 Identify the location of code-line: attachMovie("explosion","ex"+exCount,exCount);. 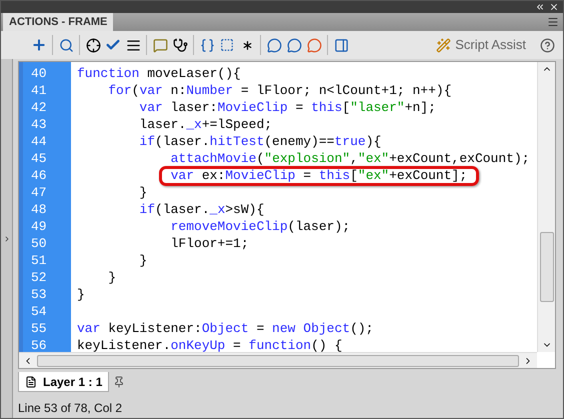
(350, 158).